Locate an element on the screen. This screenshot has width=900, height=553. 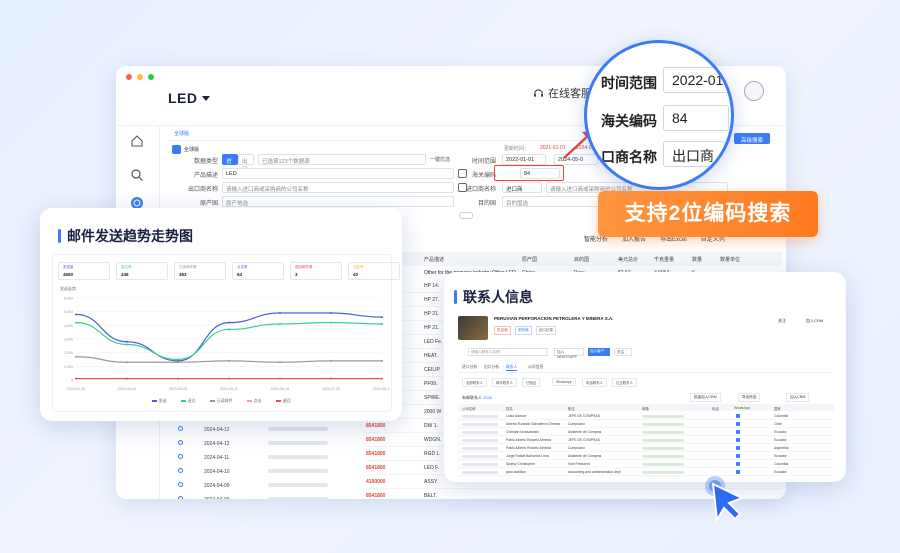
email-card-title-text: 邮件发送趋势走势图 is located at coordinates (130, 236).